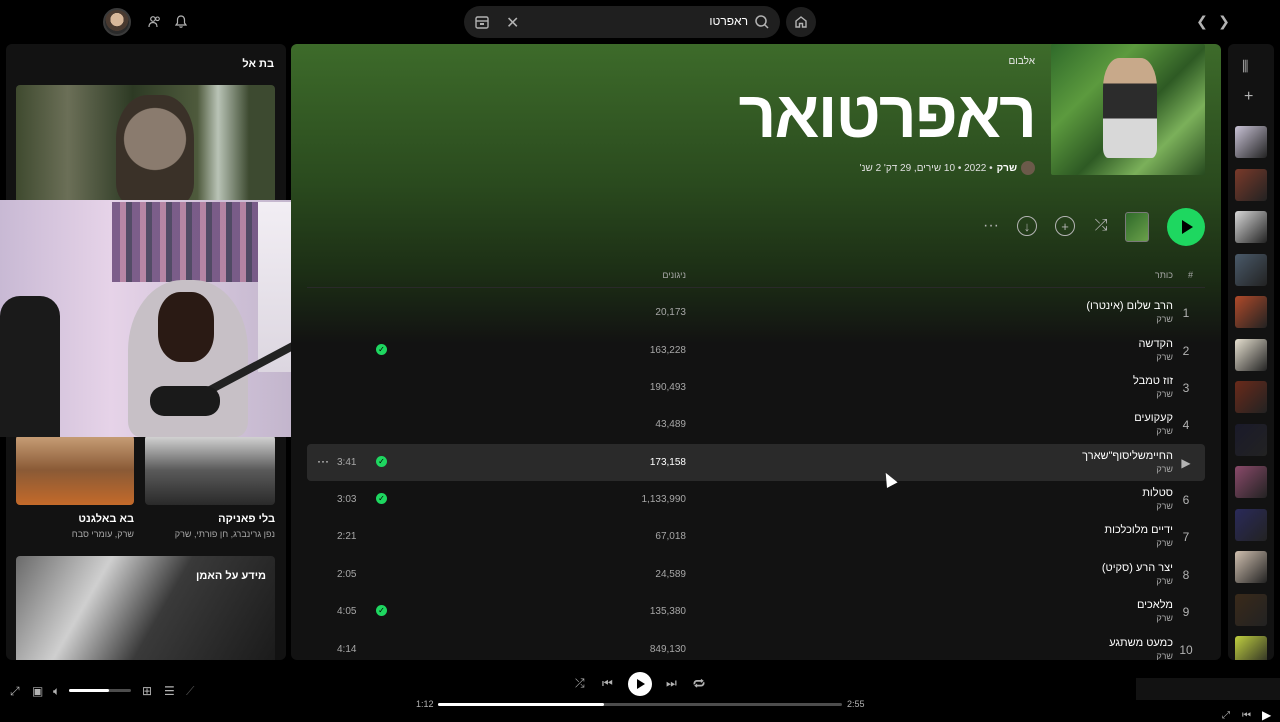 The width and height of the screenshot is (1280, 722). Describe the element at coordinates (1186, 313) in the screenshot. I see `track-number: 1` at that location.